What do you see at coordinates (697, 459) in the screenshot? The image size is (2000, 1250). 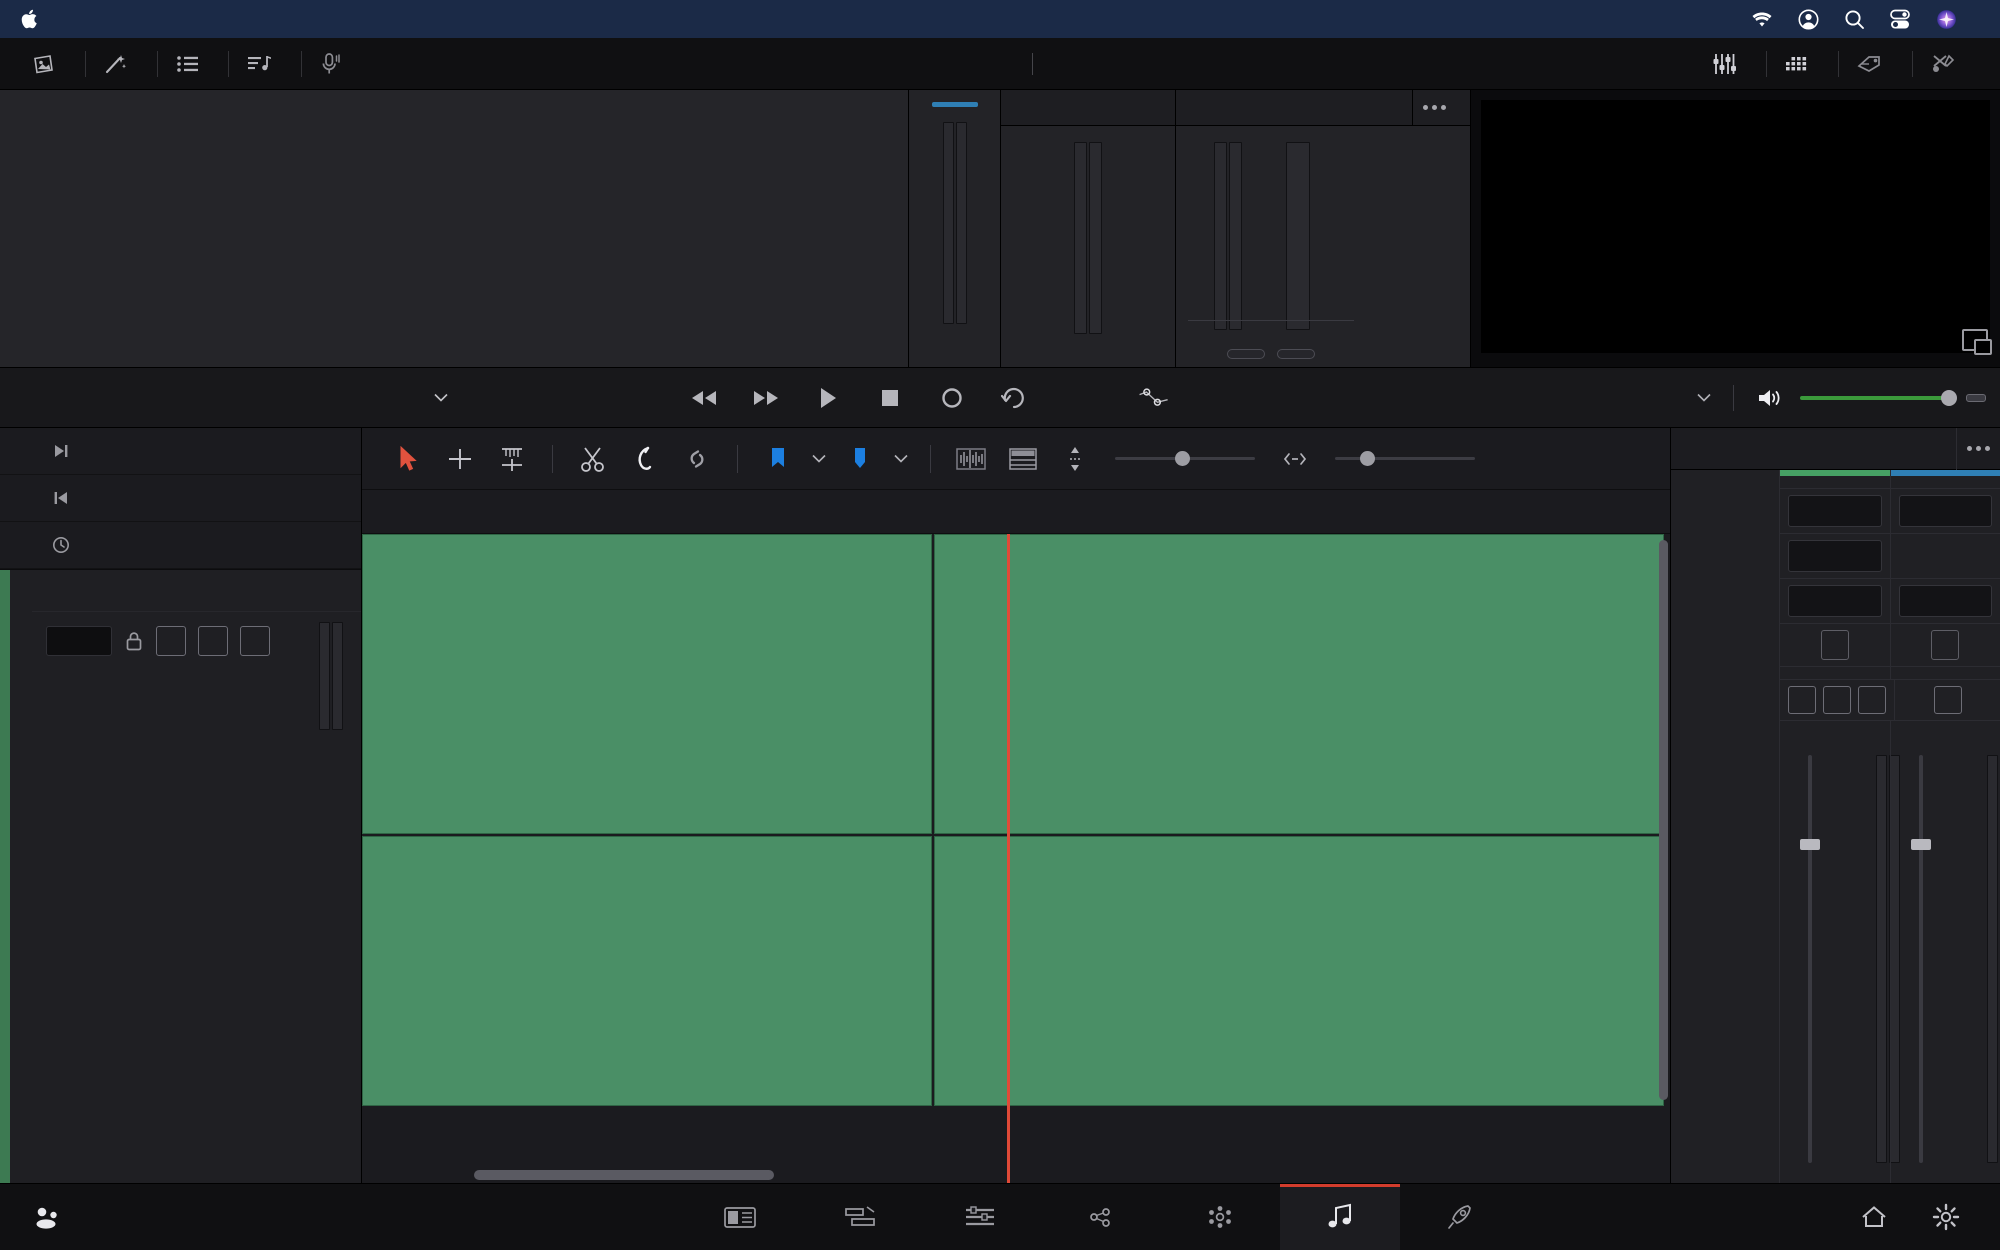 I see `link-clips-icon` at bounding box center [697, 459].